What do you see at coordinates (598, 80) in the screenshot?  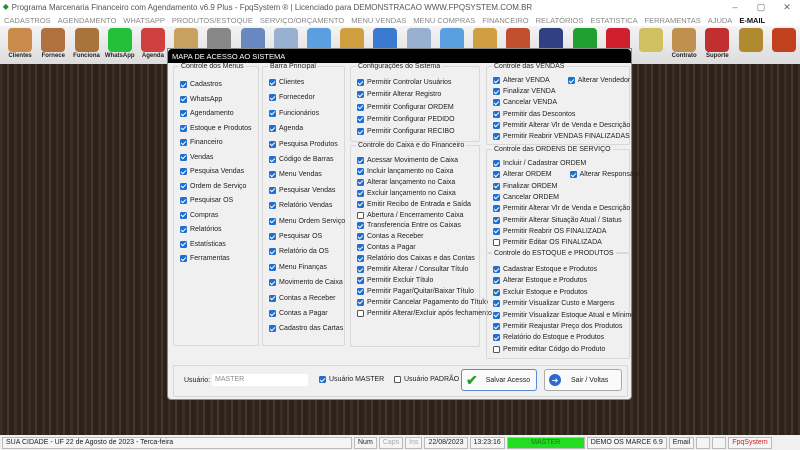 I see `permission-checkbox: Alterar Vendedor` at bounding box center [598, 80].